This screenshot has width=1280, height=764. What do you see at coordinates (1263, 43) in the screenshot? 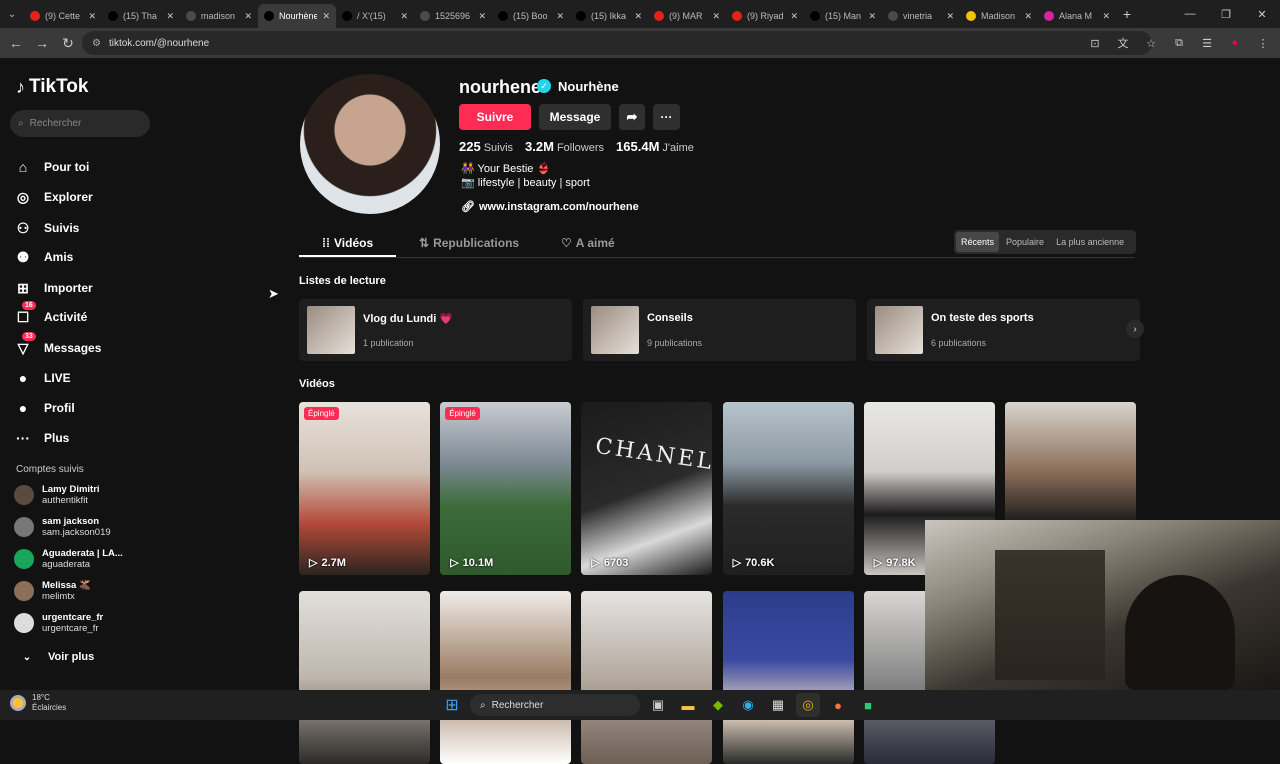
I see `browser-menu-icon: ⋮` at bounding box center [1263, 43].